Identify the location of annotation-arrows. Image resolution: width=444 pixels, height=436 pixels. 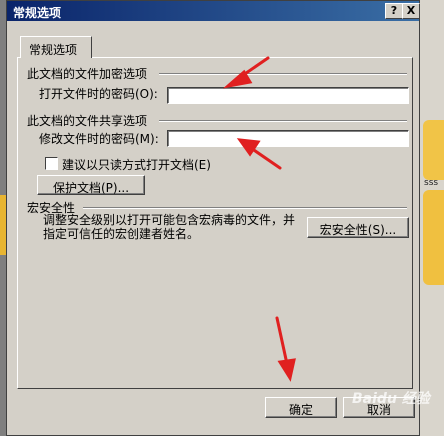
(259, 219).